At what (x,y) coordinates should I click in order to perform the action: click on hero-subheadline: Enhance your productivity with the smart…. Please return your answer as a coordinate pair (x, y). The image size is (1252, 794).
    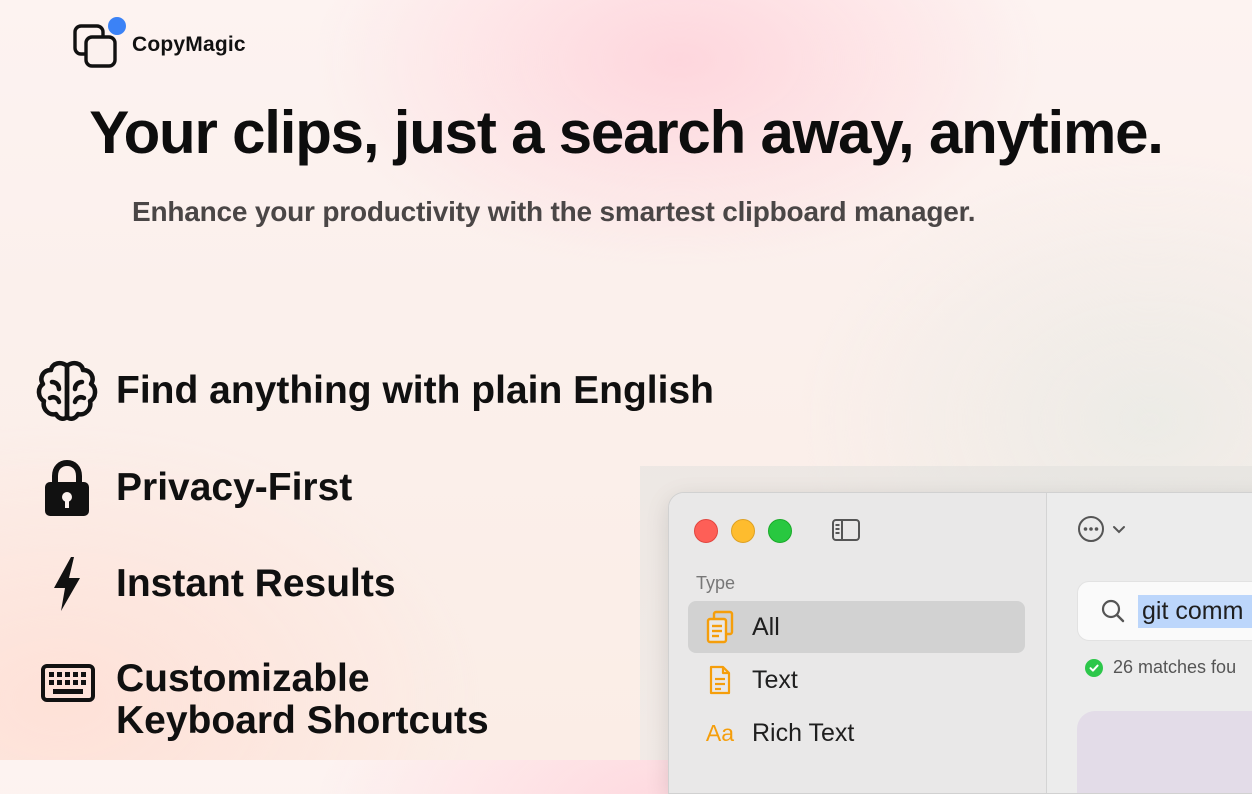
    Looking at the image, I should click on (554, 211).